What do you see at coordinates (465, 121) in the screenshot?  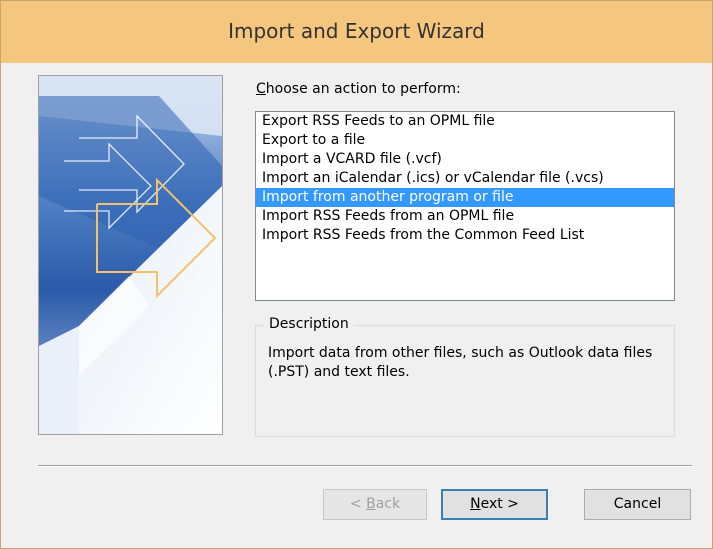 I see `list-item: Export RSS Feeds to an OPML file` at bounding box center [465, 121].